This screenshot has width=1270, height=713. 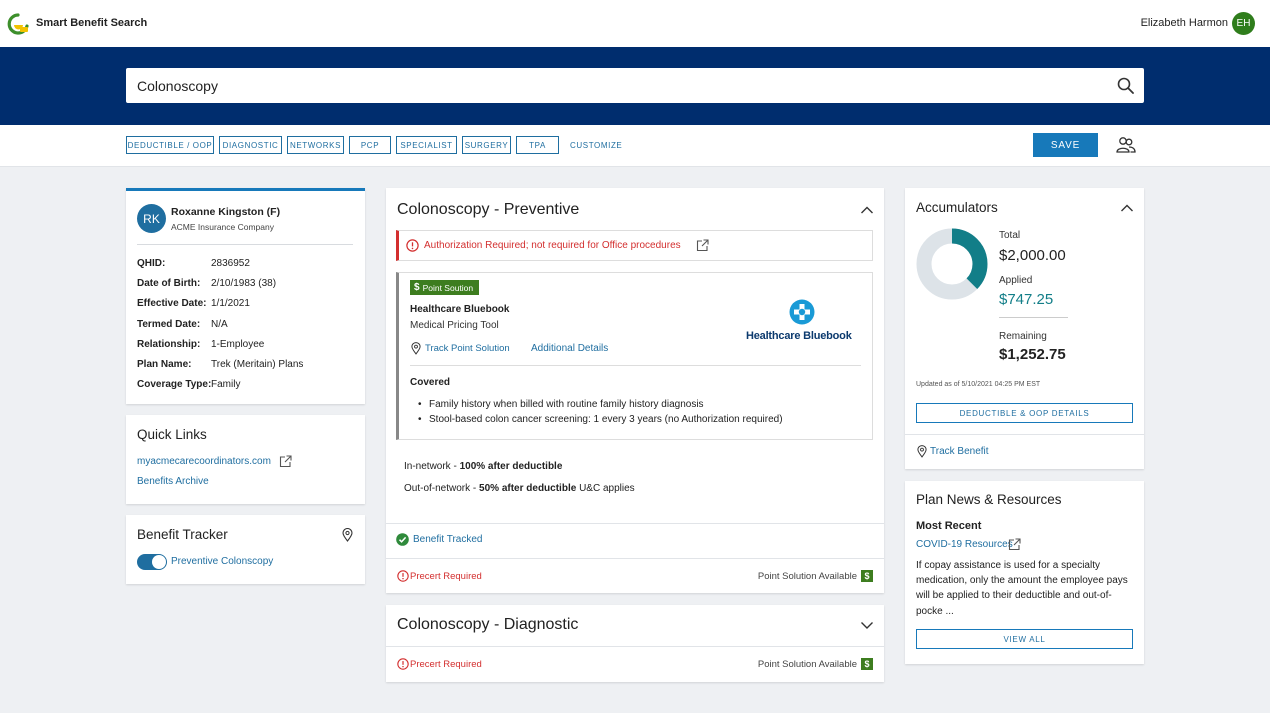 What do you see at coordinates (486, 145) in the screenshot?
I see `chip-surgery: SURGERY` at bounding box center [486, 145].